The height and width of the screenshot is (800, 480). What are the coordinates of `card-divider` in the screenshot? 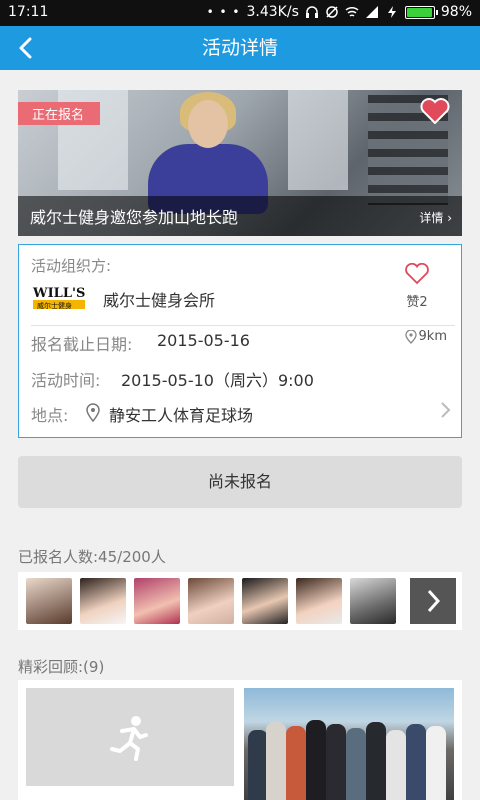 It's located at (243, 325).